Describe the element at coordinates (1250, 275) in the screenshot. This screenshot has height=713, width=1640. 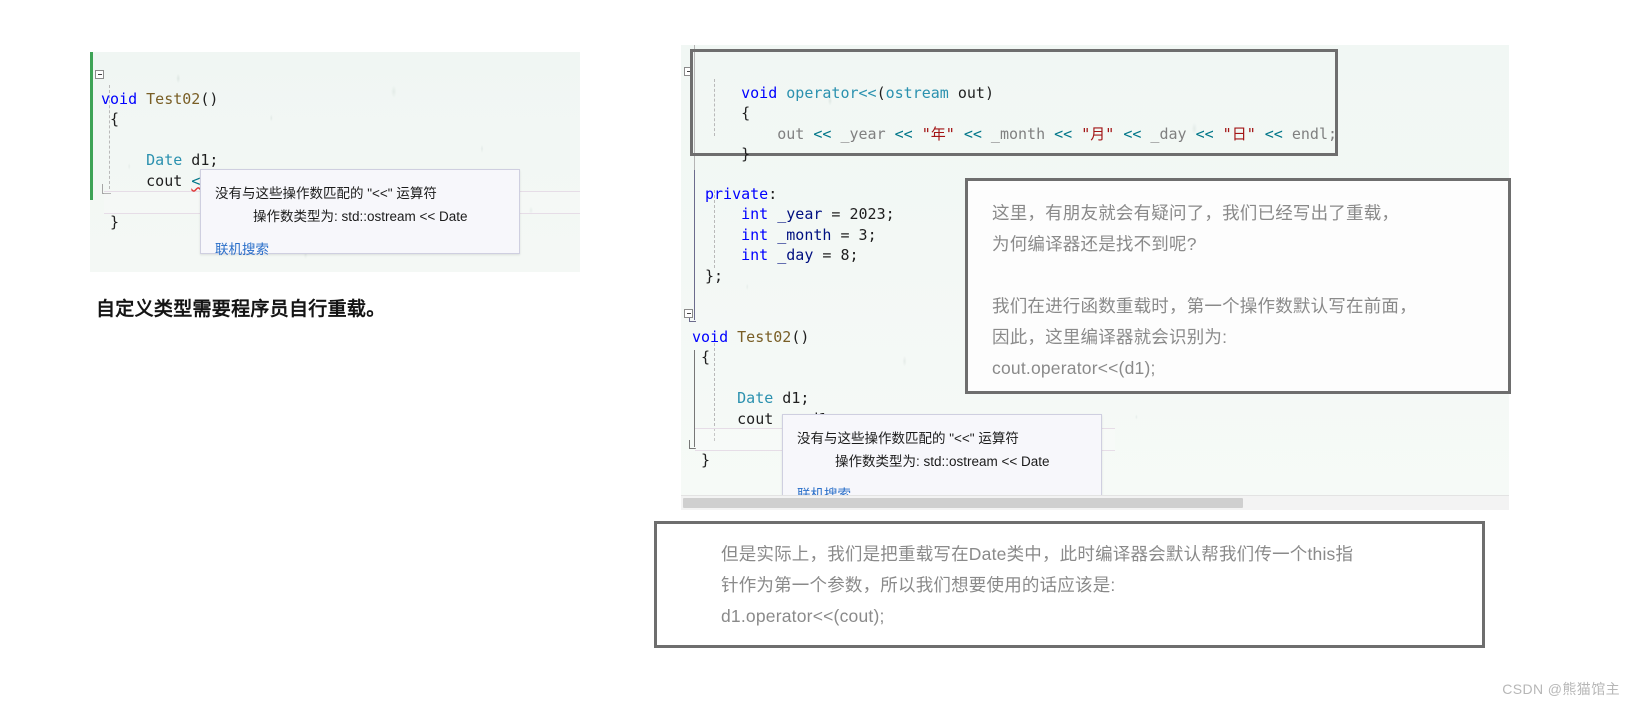
I see `note-right-spacer` at that location.